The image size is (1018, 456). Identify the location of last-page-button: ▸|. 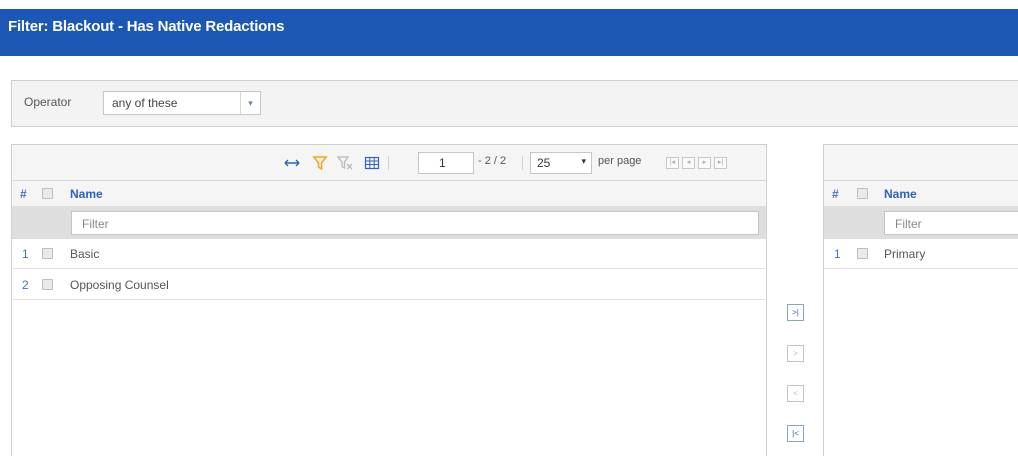
(720, 163).